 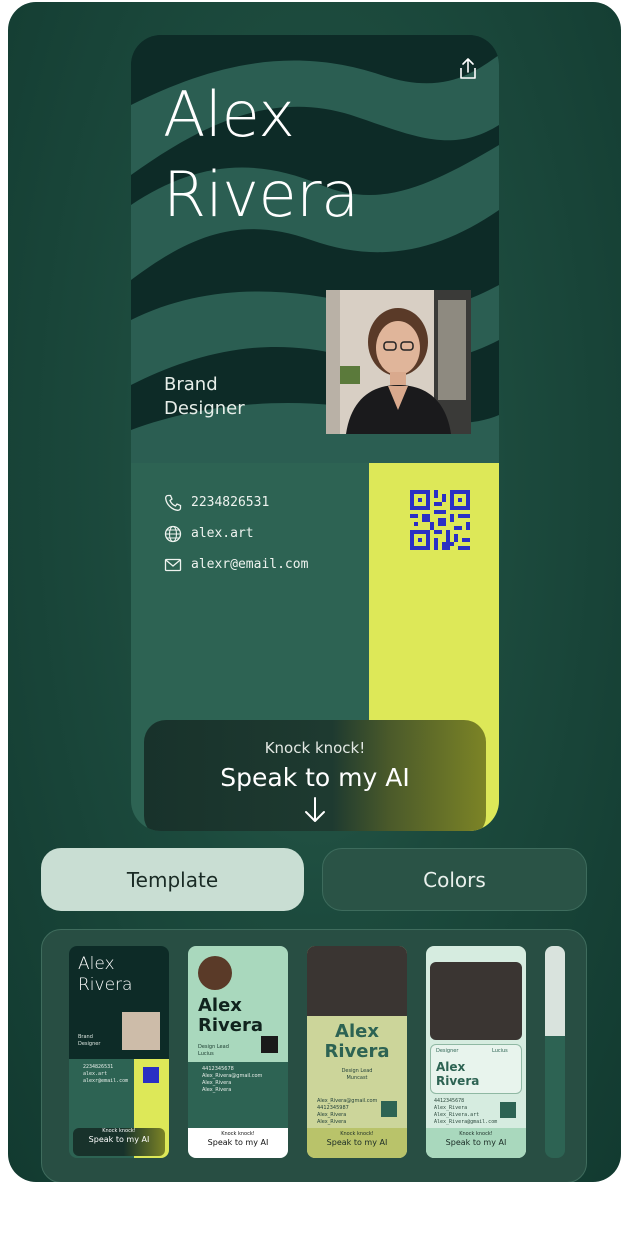 I want to click on thumb3-cta-big: Speak to my AI, so click(x=357, y=1142).